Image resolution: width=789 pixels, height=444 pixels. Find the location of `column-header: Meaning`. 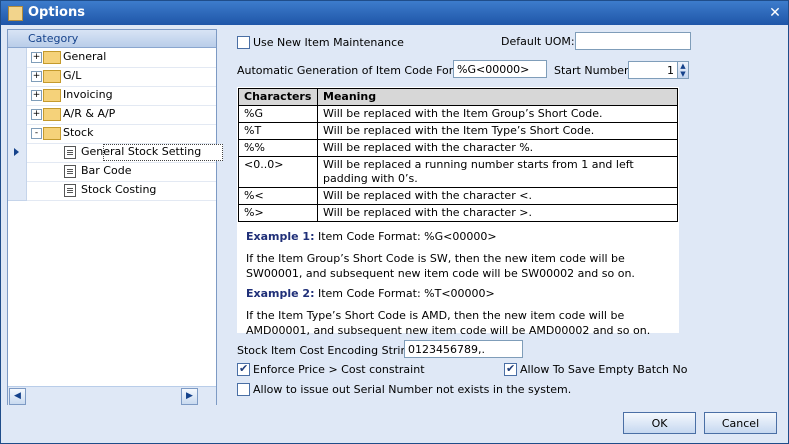

column-header: Meaning is located at coordinates (497, 97).